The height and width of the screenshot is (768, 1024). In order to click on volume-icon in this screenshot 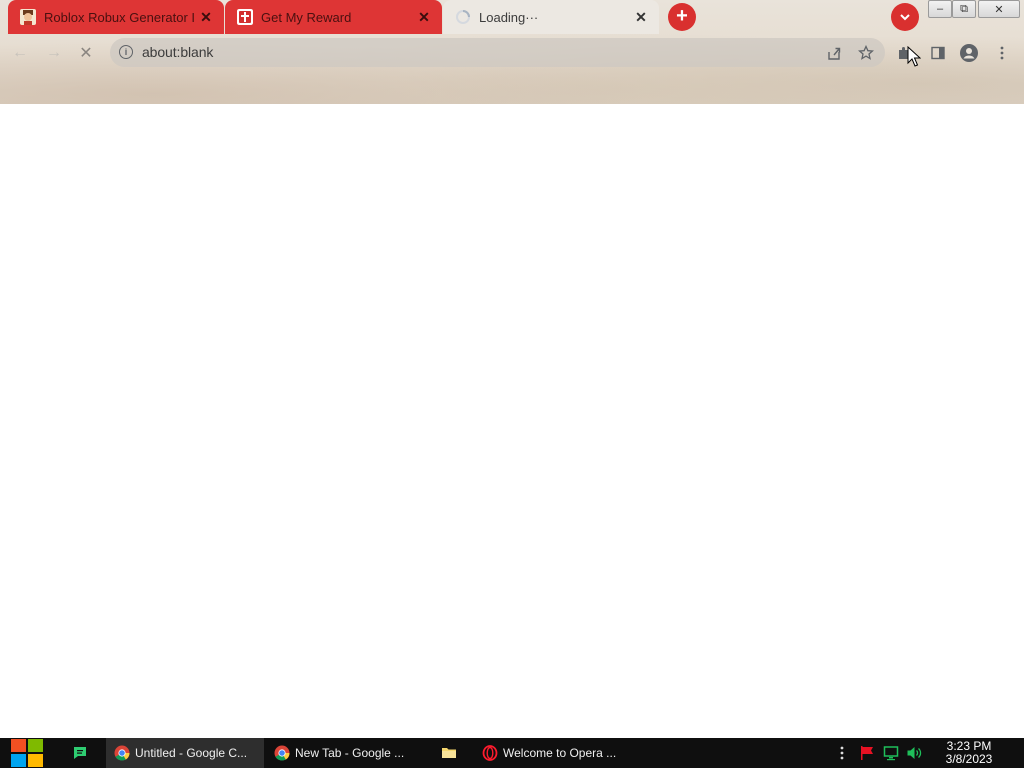, I will do `click(914, 753)`.